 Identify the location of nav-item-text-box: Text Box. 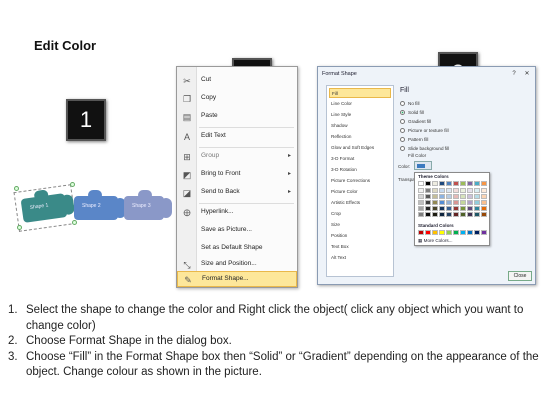
(360, 247).